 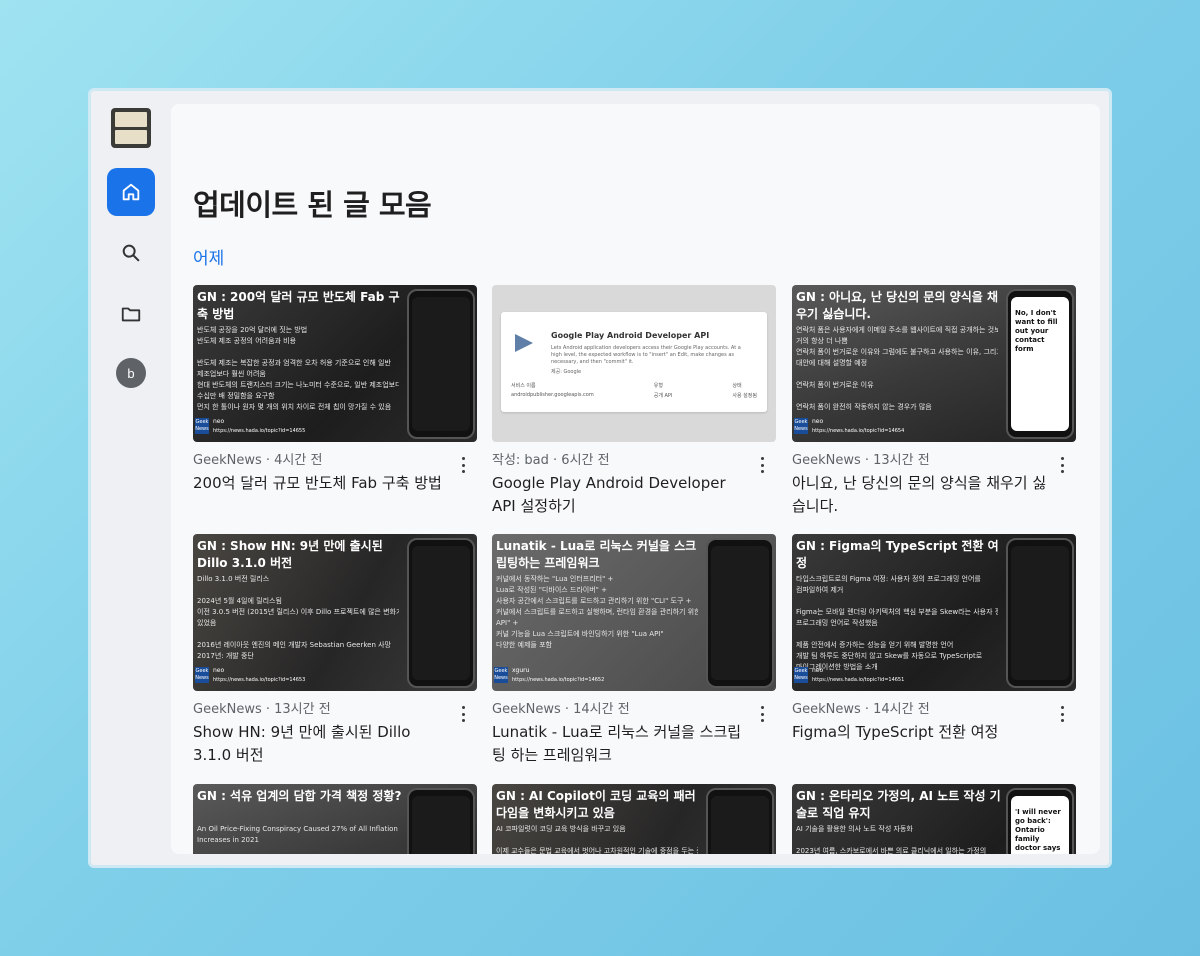 What do you see at coordinates (507, 623) in the screenshot?
I see `summary-line: API" +` at bounding box center [507, 623].